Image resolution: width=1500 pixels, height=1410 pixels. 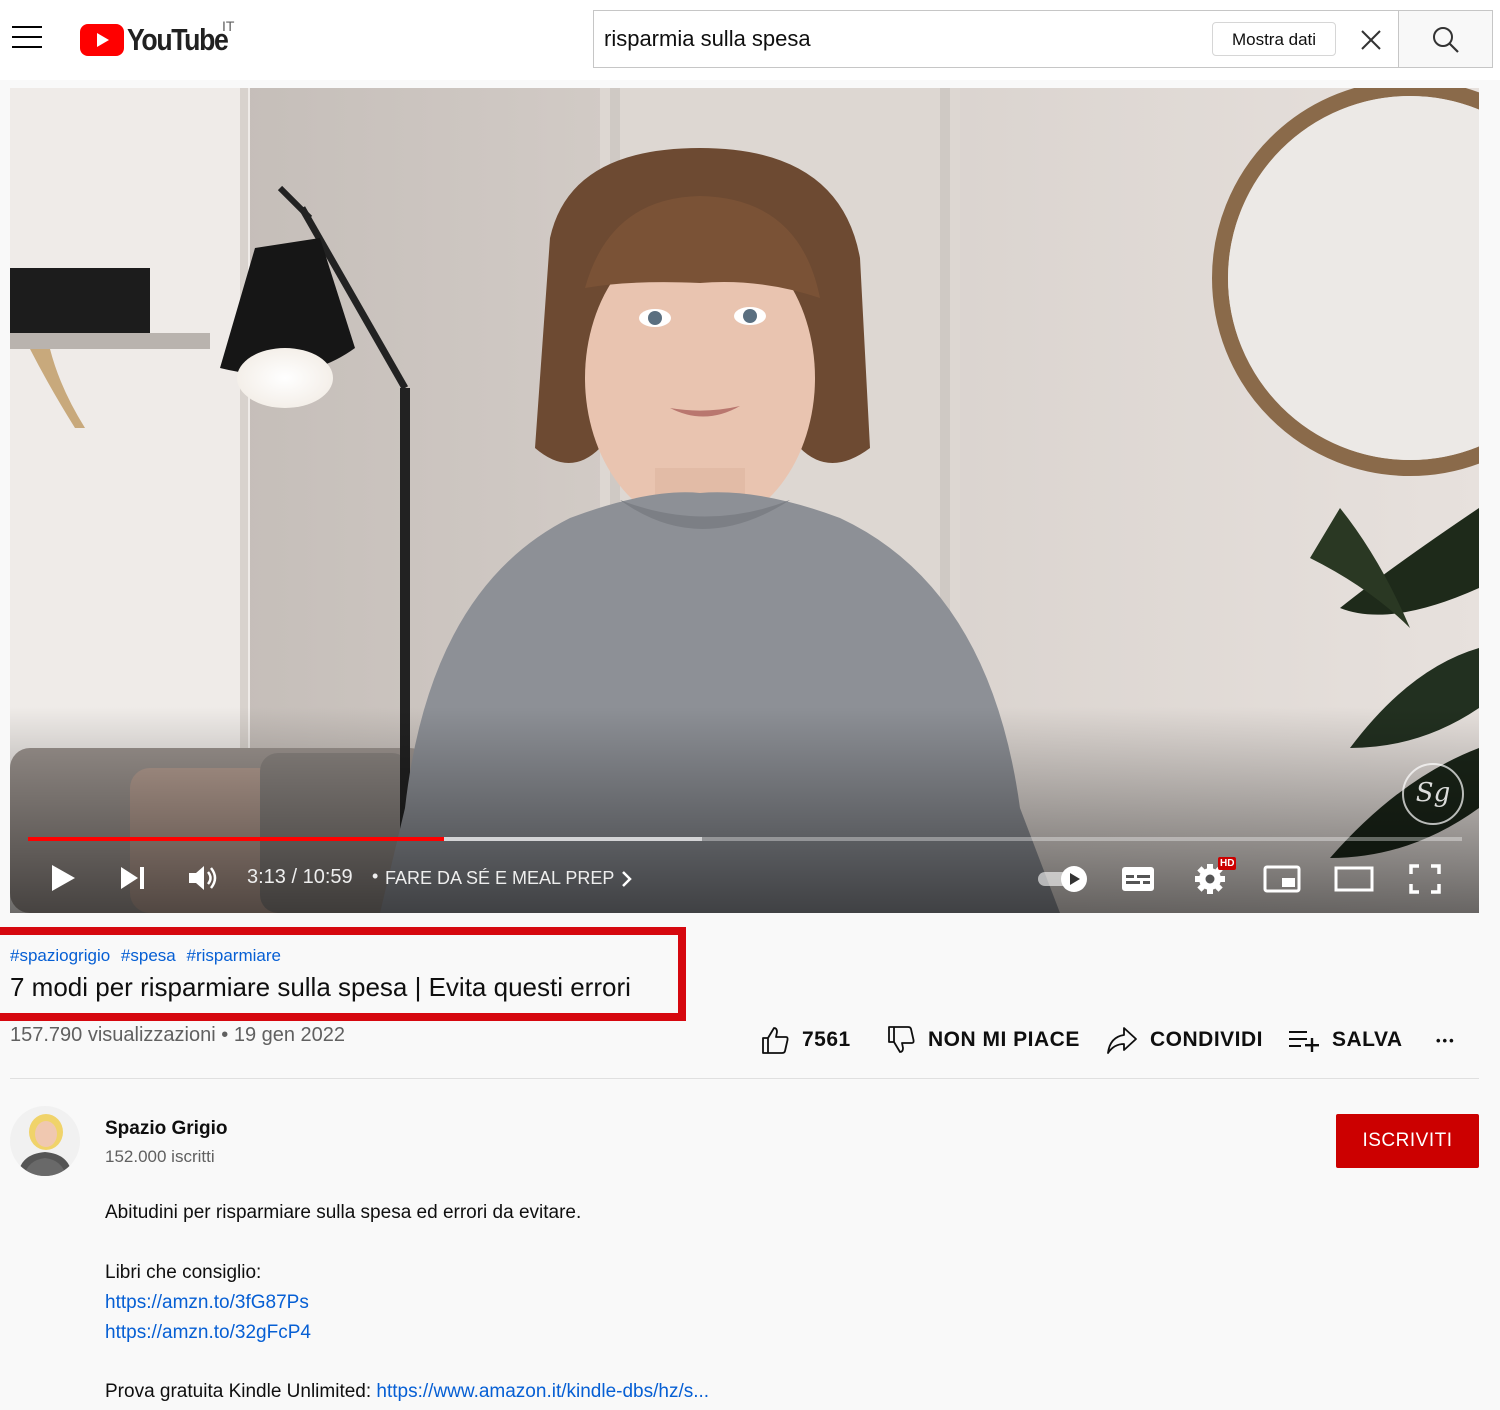 What do you see at coordinates (1004, 1039) in the screenshot?
I see `dislike-label: NON MI PIACE` at bounding box center [1004, 1039].